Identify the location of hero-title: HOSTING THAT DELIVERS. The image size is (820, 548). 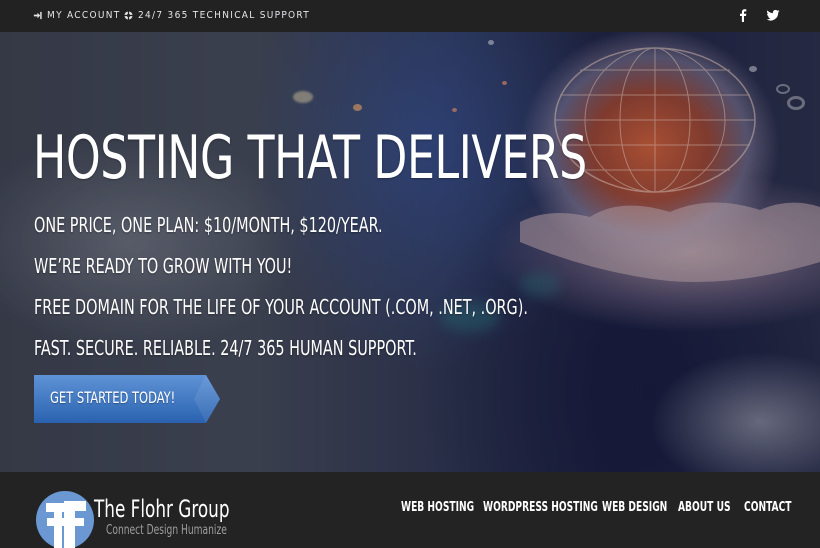
(310, 158).